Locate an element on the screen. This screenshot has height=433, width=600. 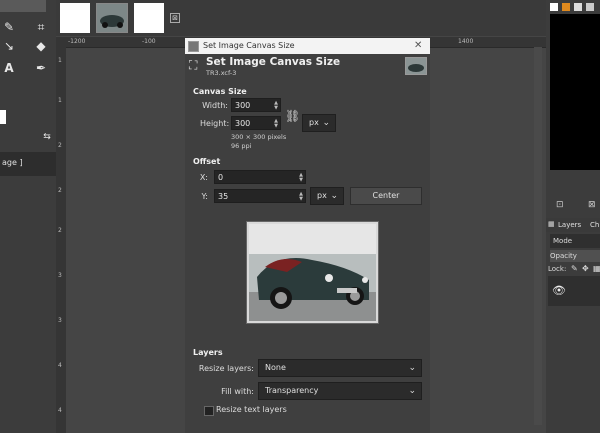
resize-text-checkbox is located at coordinates (209, 411).